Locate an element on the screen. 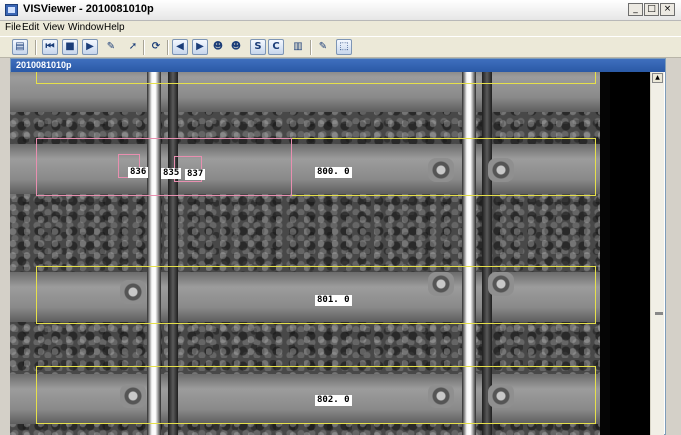  toolbar: ▤ ⏮ ■ ▶ ✎ ➚ ⟳ ◀ ▶ ☻ ☻ S C ▥ ✎ ⬚ is located at coordinates (340, 47).